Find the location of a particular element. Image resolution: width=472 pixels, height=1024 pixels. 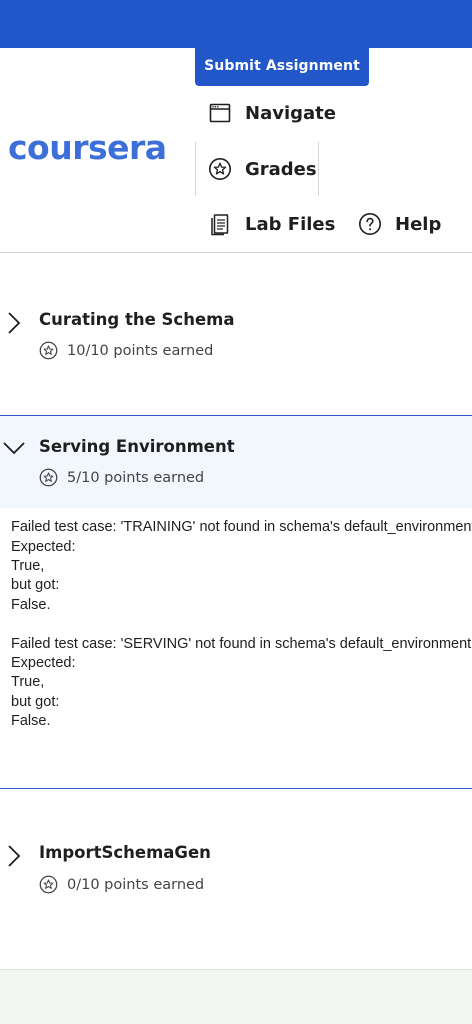

section-title: ImportSchemaGen is located at coordinates (125, 852).